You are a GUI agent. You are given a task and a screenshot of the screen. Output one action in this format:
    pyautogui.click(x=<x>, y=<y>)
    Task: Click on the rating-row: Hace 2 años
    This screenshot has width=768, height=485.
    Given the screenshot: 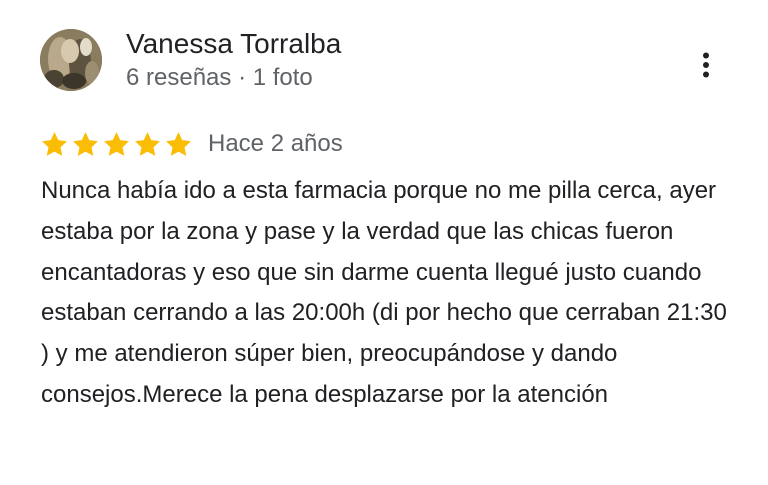 What is the action you would take?
    pyautogui.click(x=191, y=144)
    